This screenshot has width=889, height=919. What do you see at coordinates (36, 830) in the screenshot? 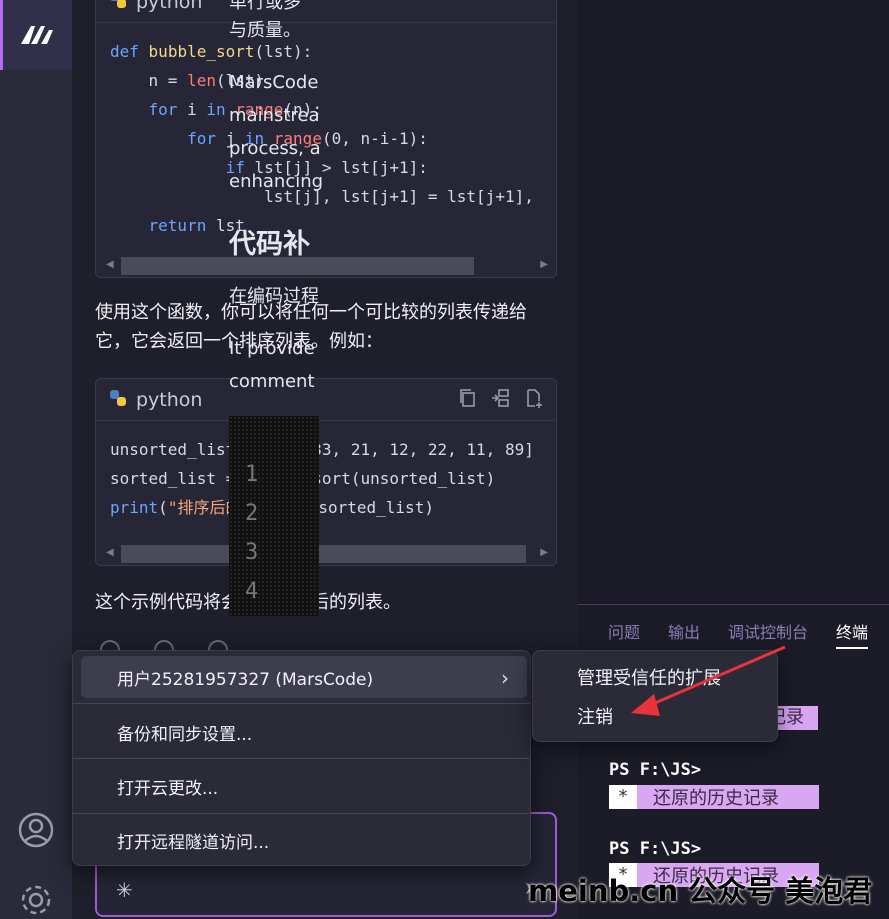
I see `account-icon` at bounding box center [36, 830].